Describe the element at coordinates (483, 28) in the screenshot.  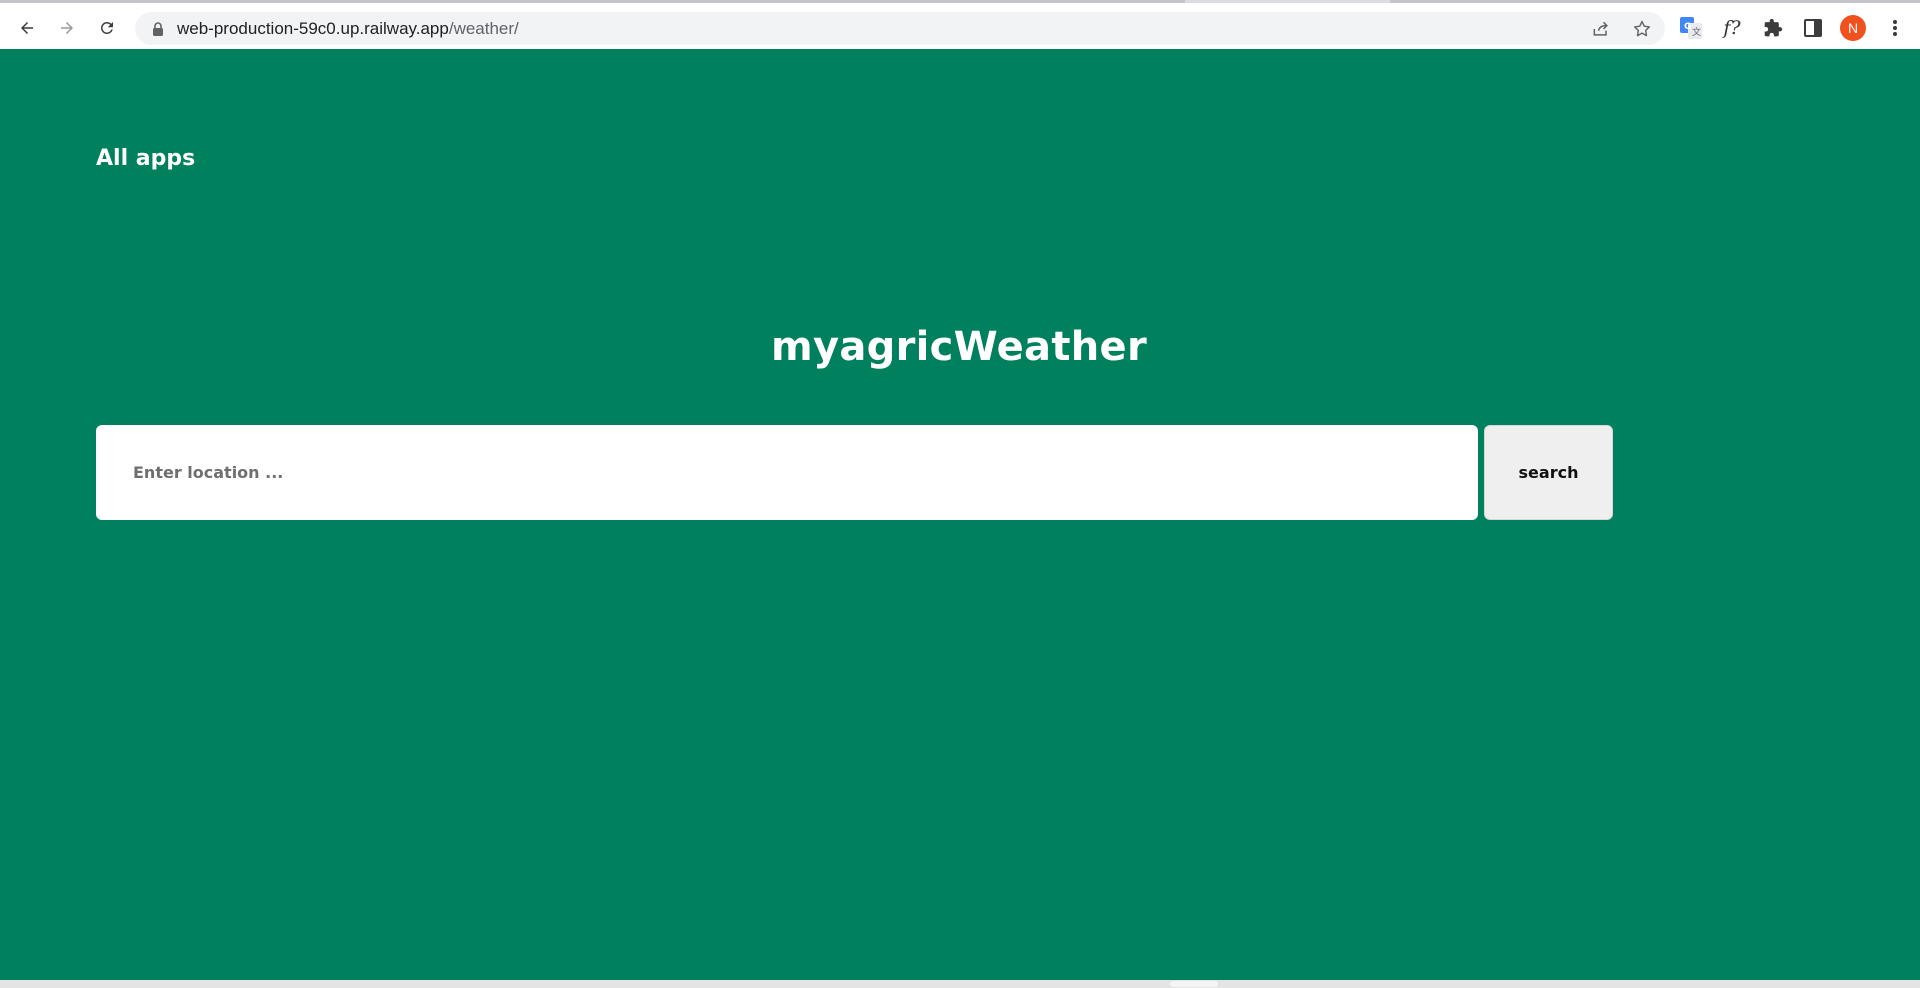
I see `url-path: /weather/` at that location.